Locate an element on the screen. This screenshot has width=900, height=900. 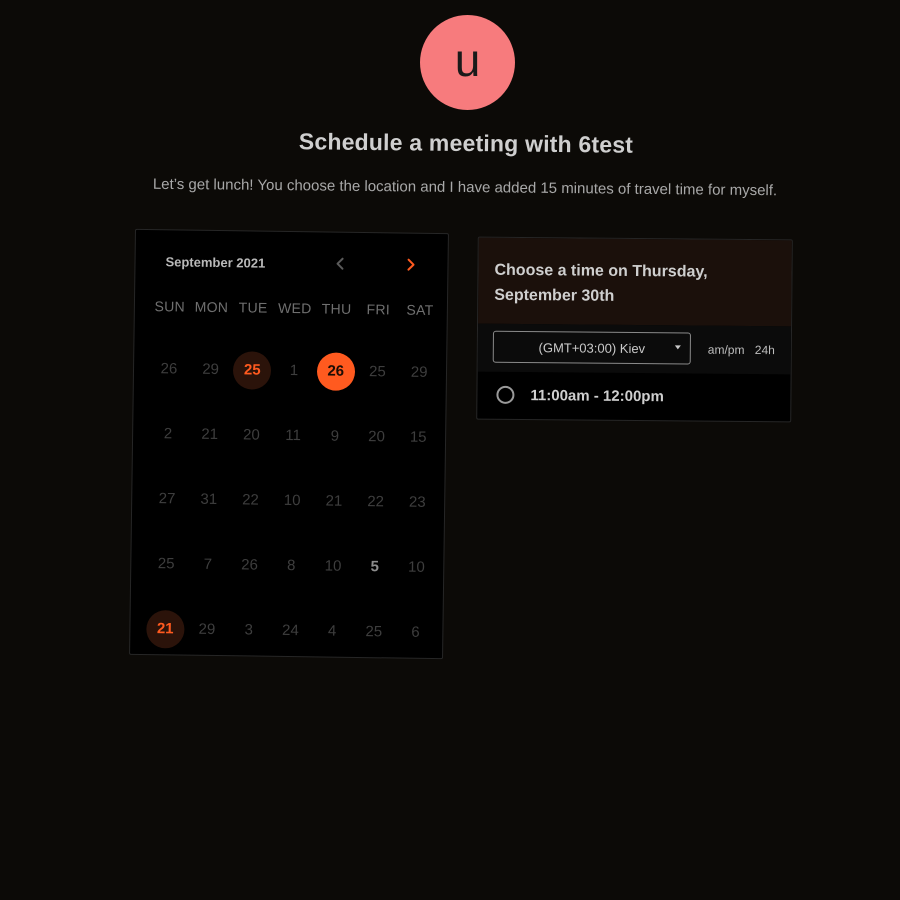
weekday-label: FRI is located at coordinates (378, 309).